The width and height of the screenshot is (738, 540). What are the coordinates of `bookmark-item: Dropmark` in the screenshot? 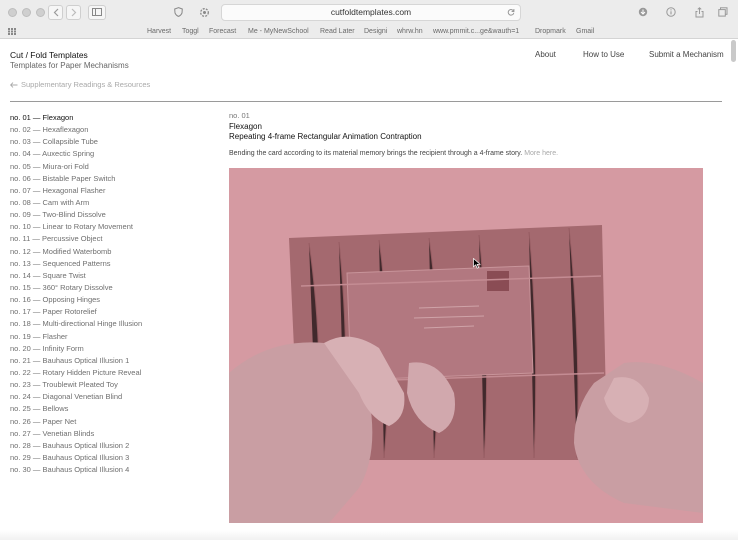 It's located at (550, 31).